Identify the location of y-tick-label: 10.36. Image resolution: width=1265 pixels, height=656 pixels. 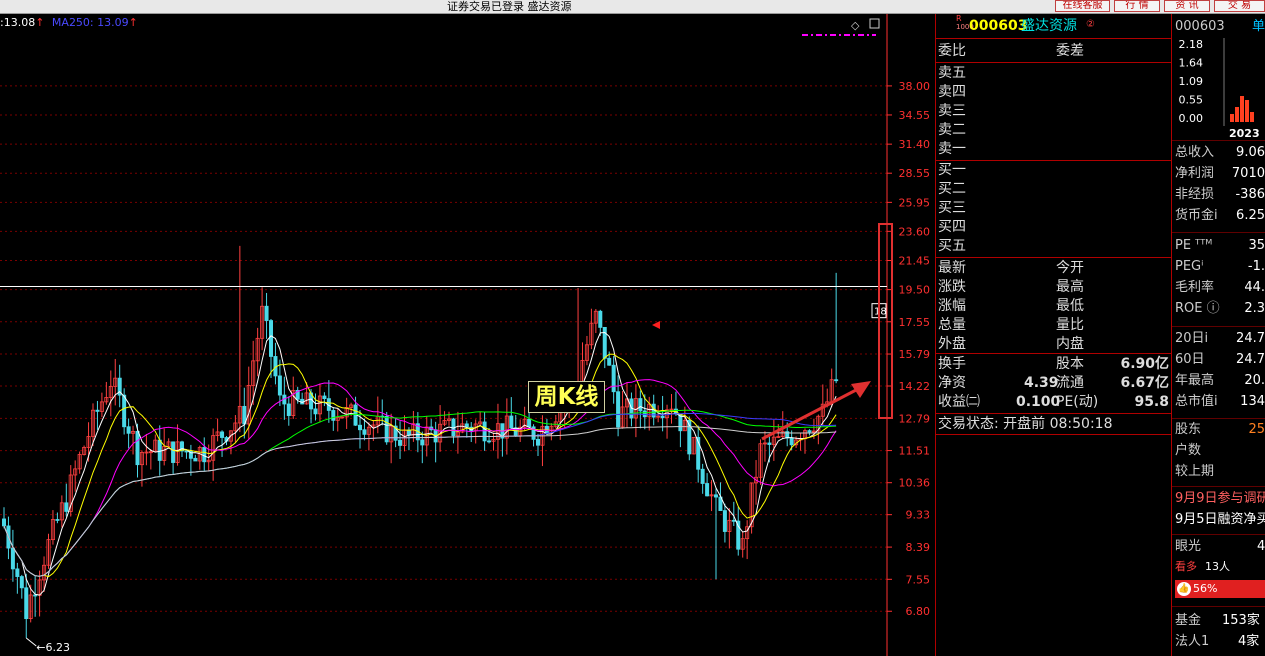
(915, 483).